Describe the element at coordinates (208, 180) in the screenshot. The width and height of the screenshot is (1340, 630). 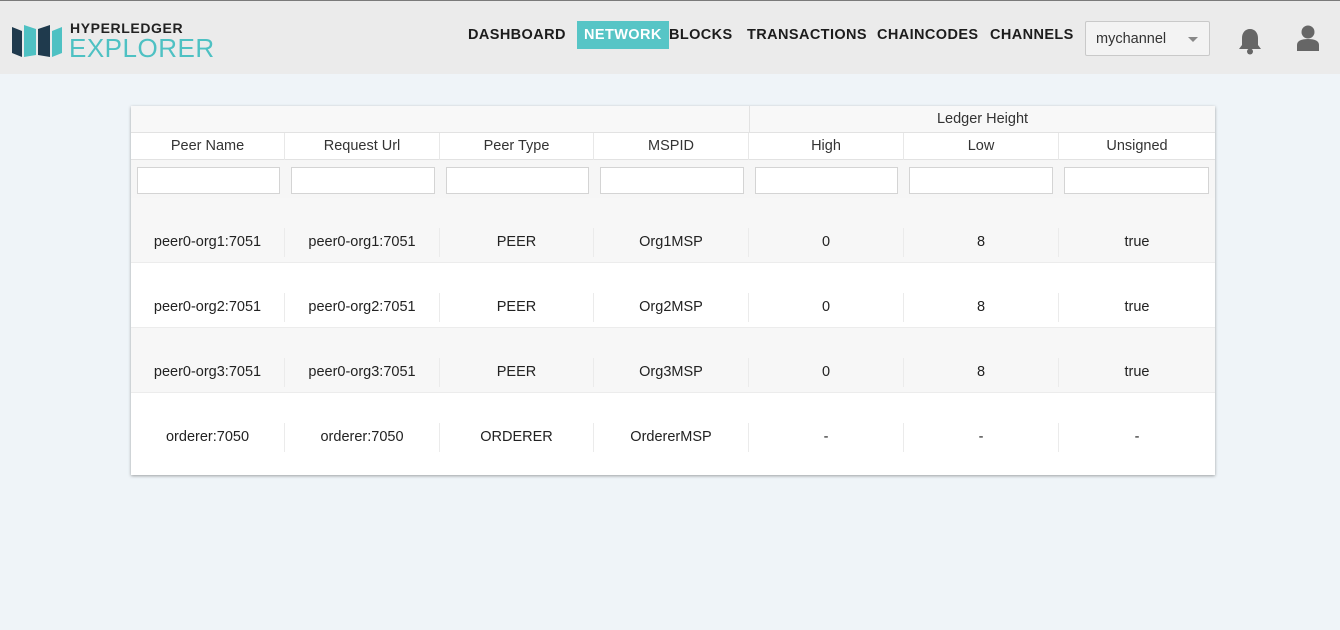
I see `filter-input-peer-name` at that location.